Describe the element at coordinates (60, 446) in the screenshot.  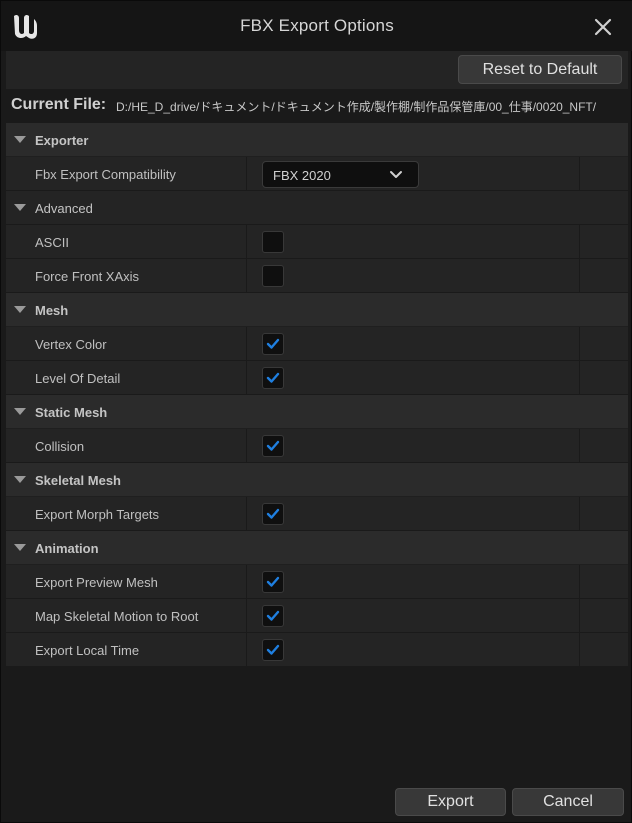
I see `property-label: Collision` at that location.